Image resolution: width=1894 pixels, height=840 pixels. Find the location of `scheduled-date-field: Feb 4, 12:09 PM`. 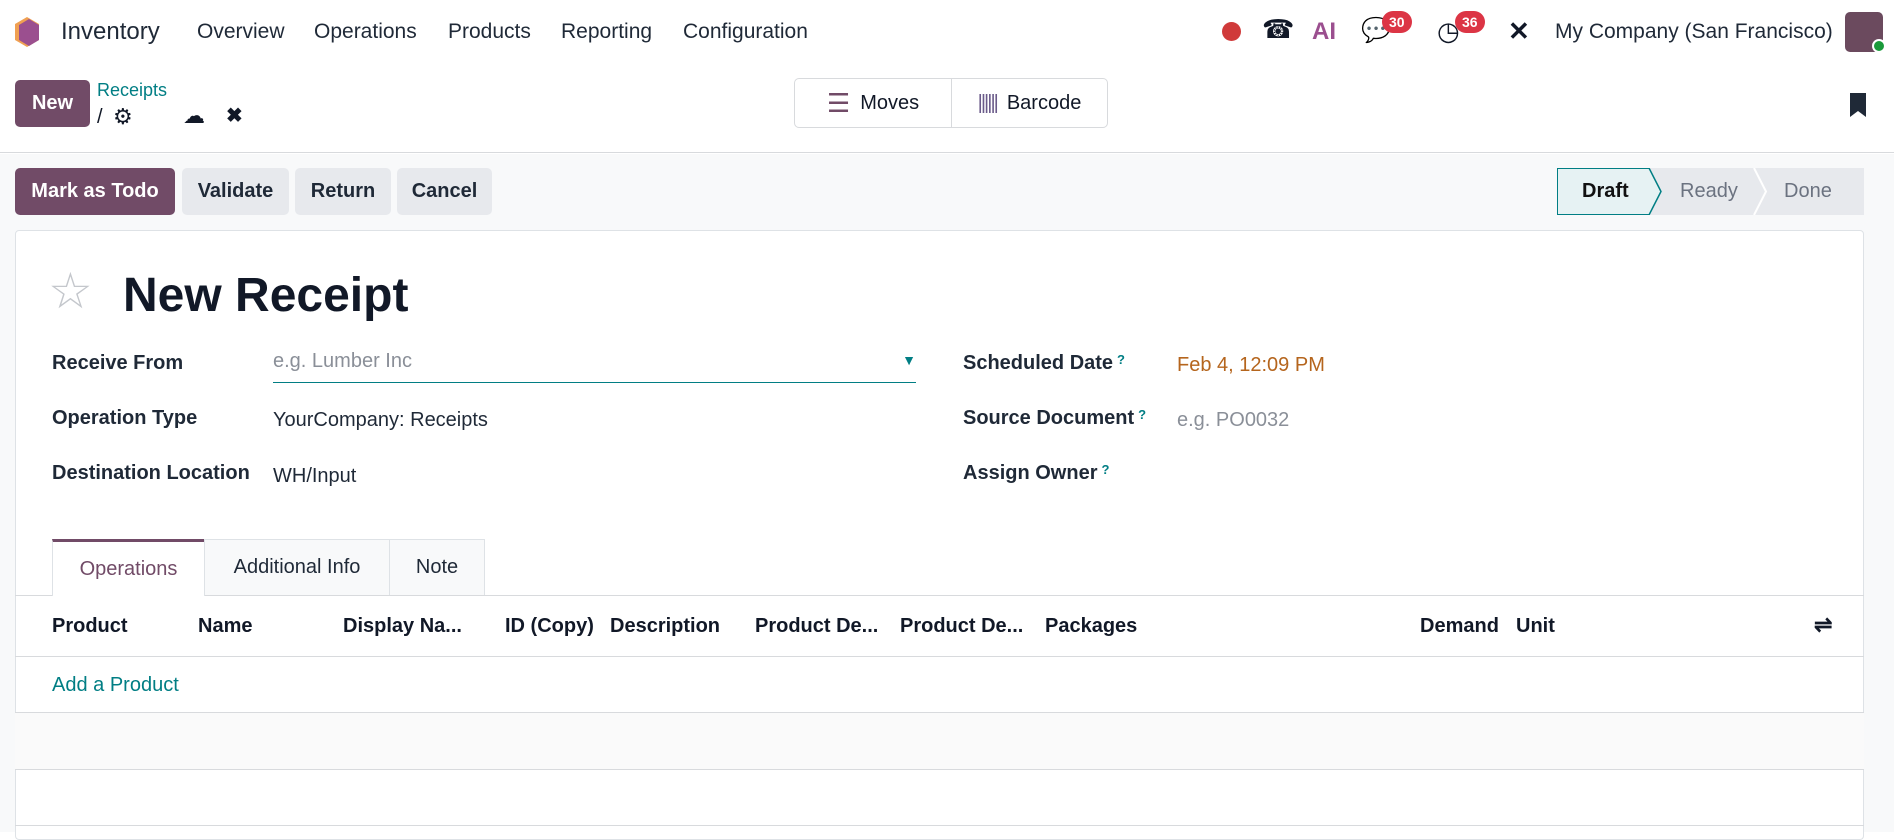

scheduled-date-field: Feb 4, 12:09 PM is located at coordinates (1251, 365).